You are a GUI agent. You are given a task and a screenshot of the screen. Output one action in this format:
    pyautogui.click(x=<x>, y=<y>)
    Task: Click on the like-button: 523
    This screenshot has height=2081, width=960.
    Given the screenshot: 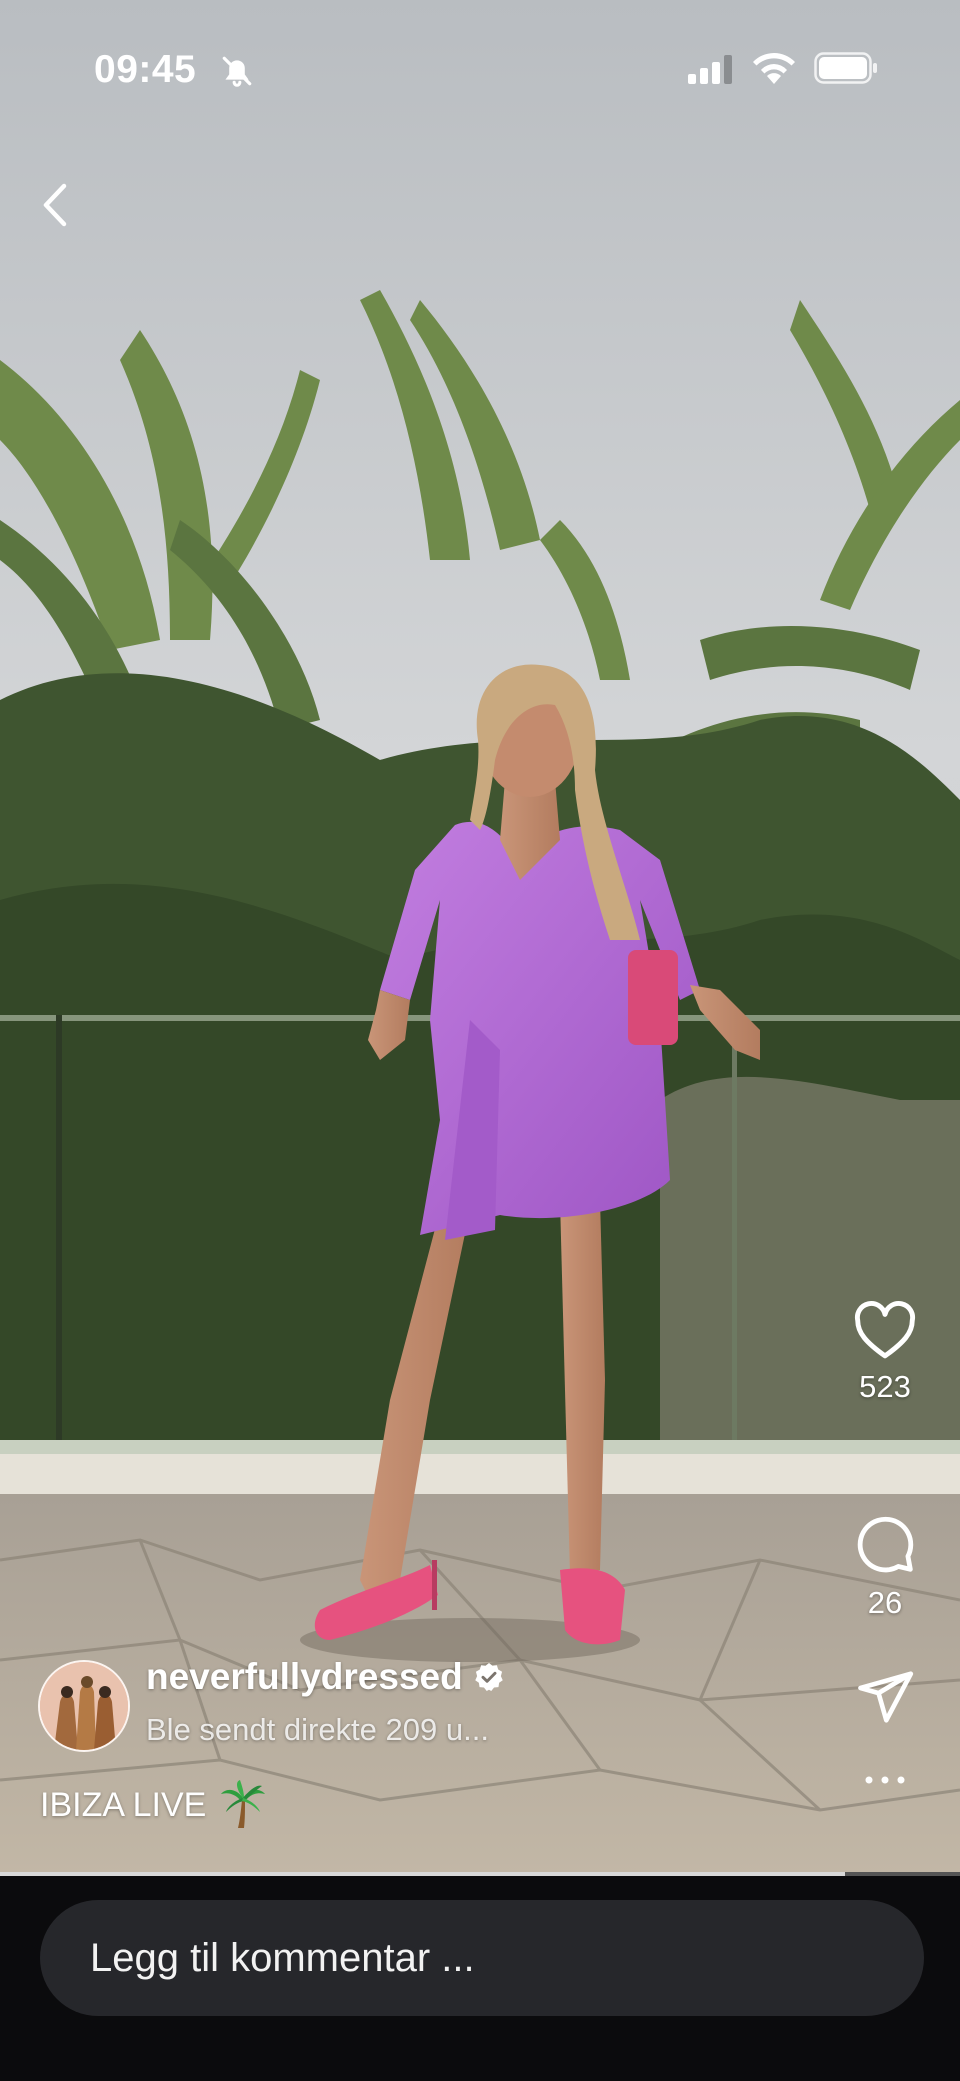 What is the action you would take?
    pyautogui.click(x=885, y=1352)
    